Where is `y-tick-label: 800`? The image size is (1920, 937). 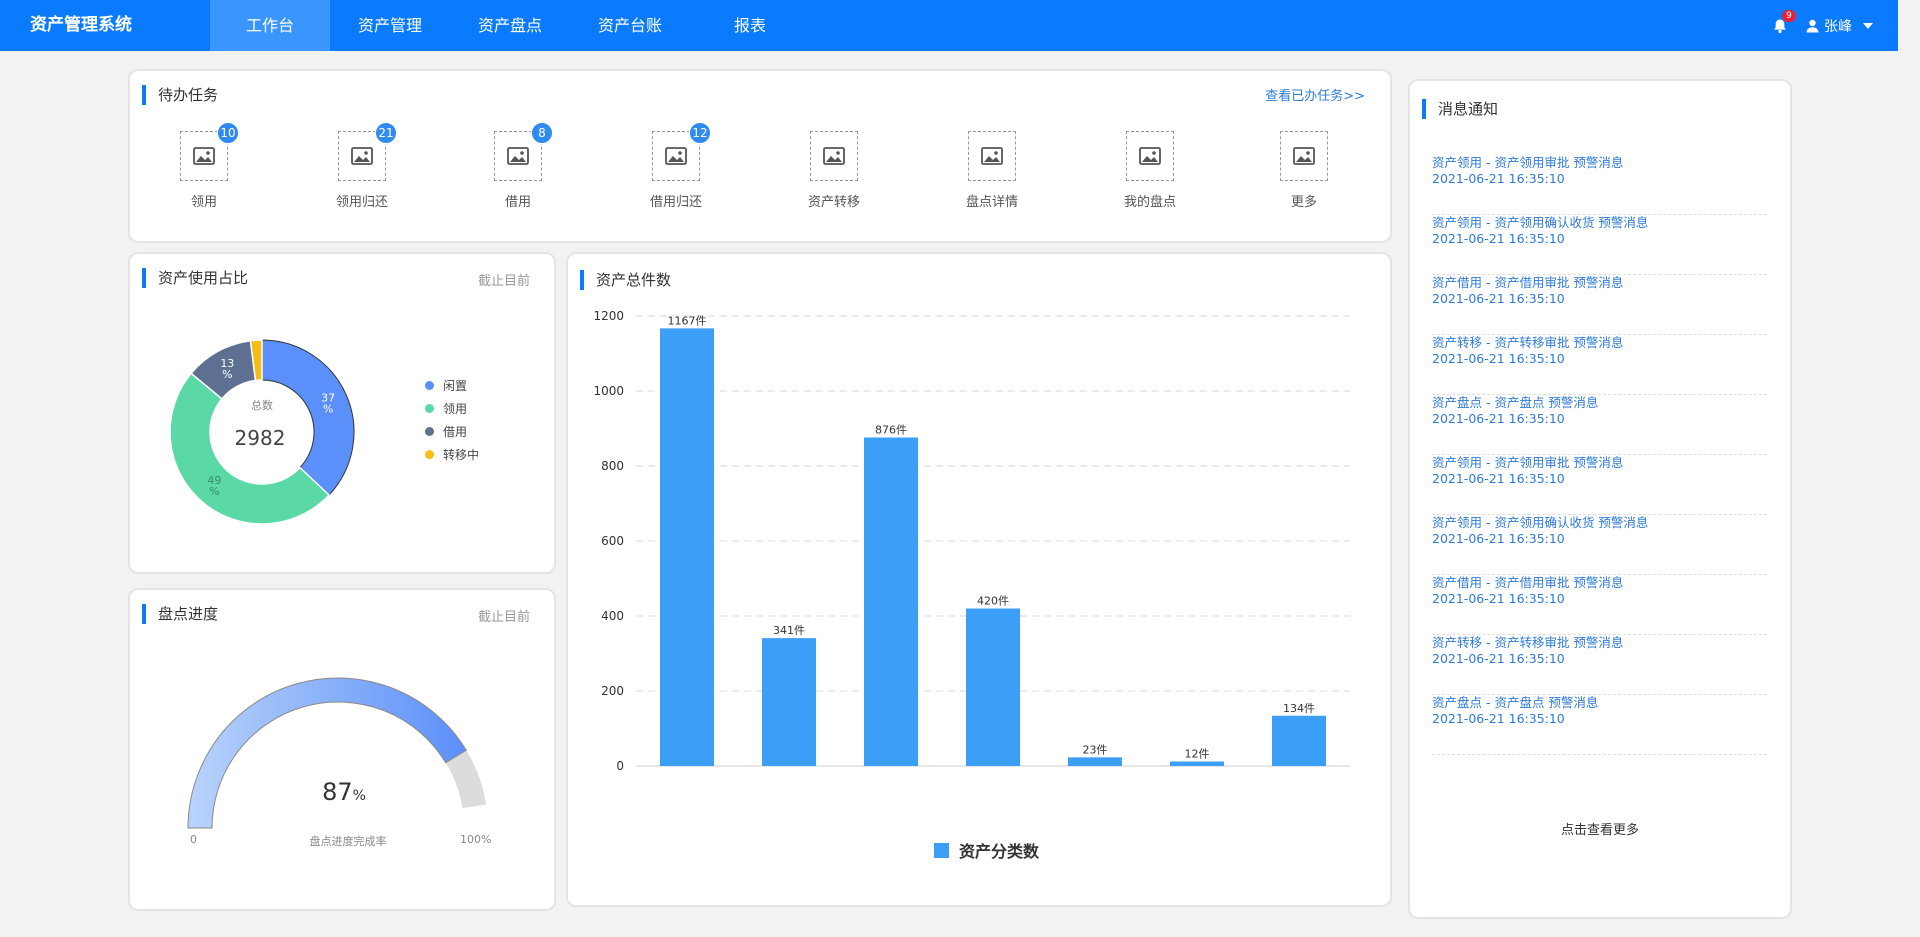
y-tick-label: 800 is located at coordinates (612, 466).